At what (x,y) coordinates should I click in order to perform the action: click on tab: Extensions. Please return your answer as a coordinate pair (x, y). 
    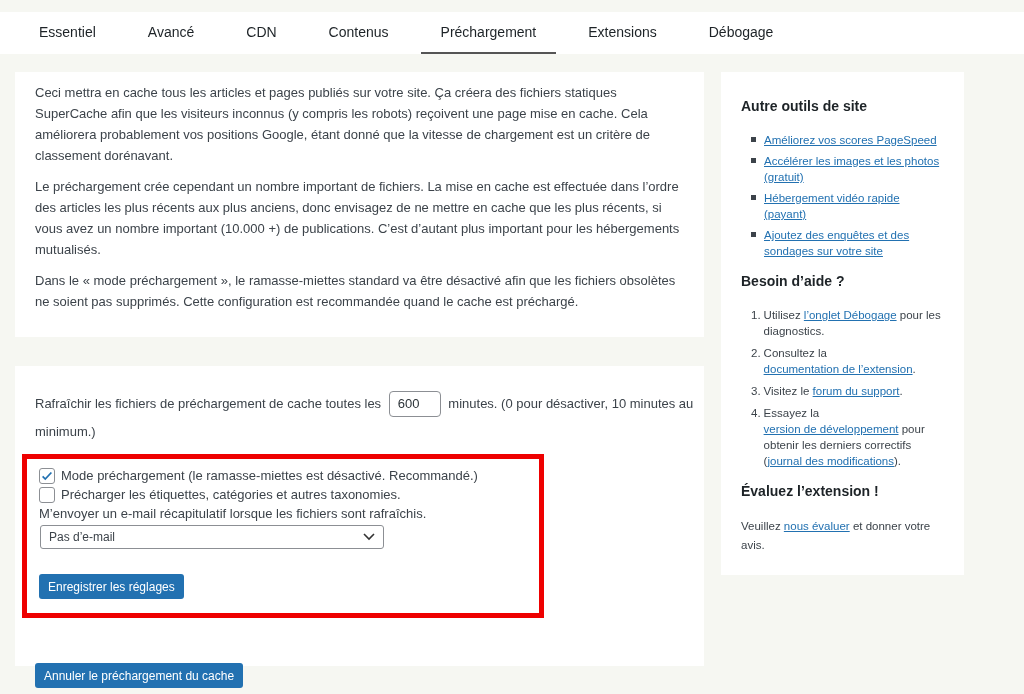
    Looking at the image, I should click on (622, 33).